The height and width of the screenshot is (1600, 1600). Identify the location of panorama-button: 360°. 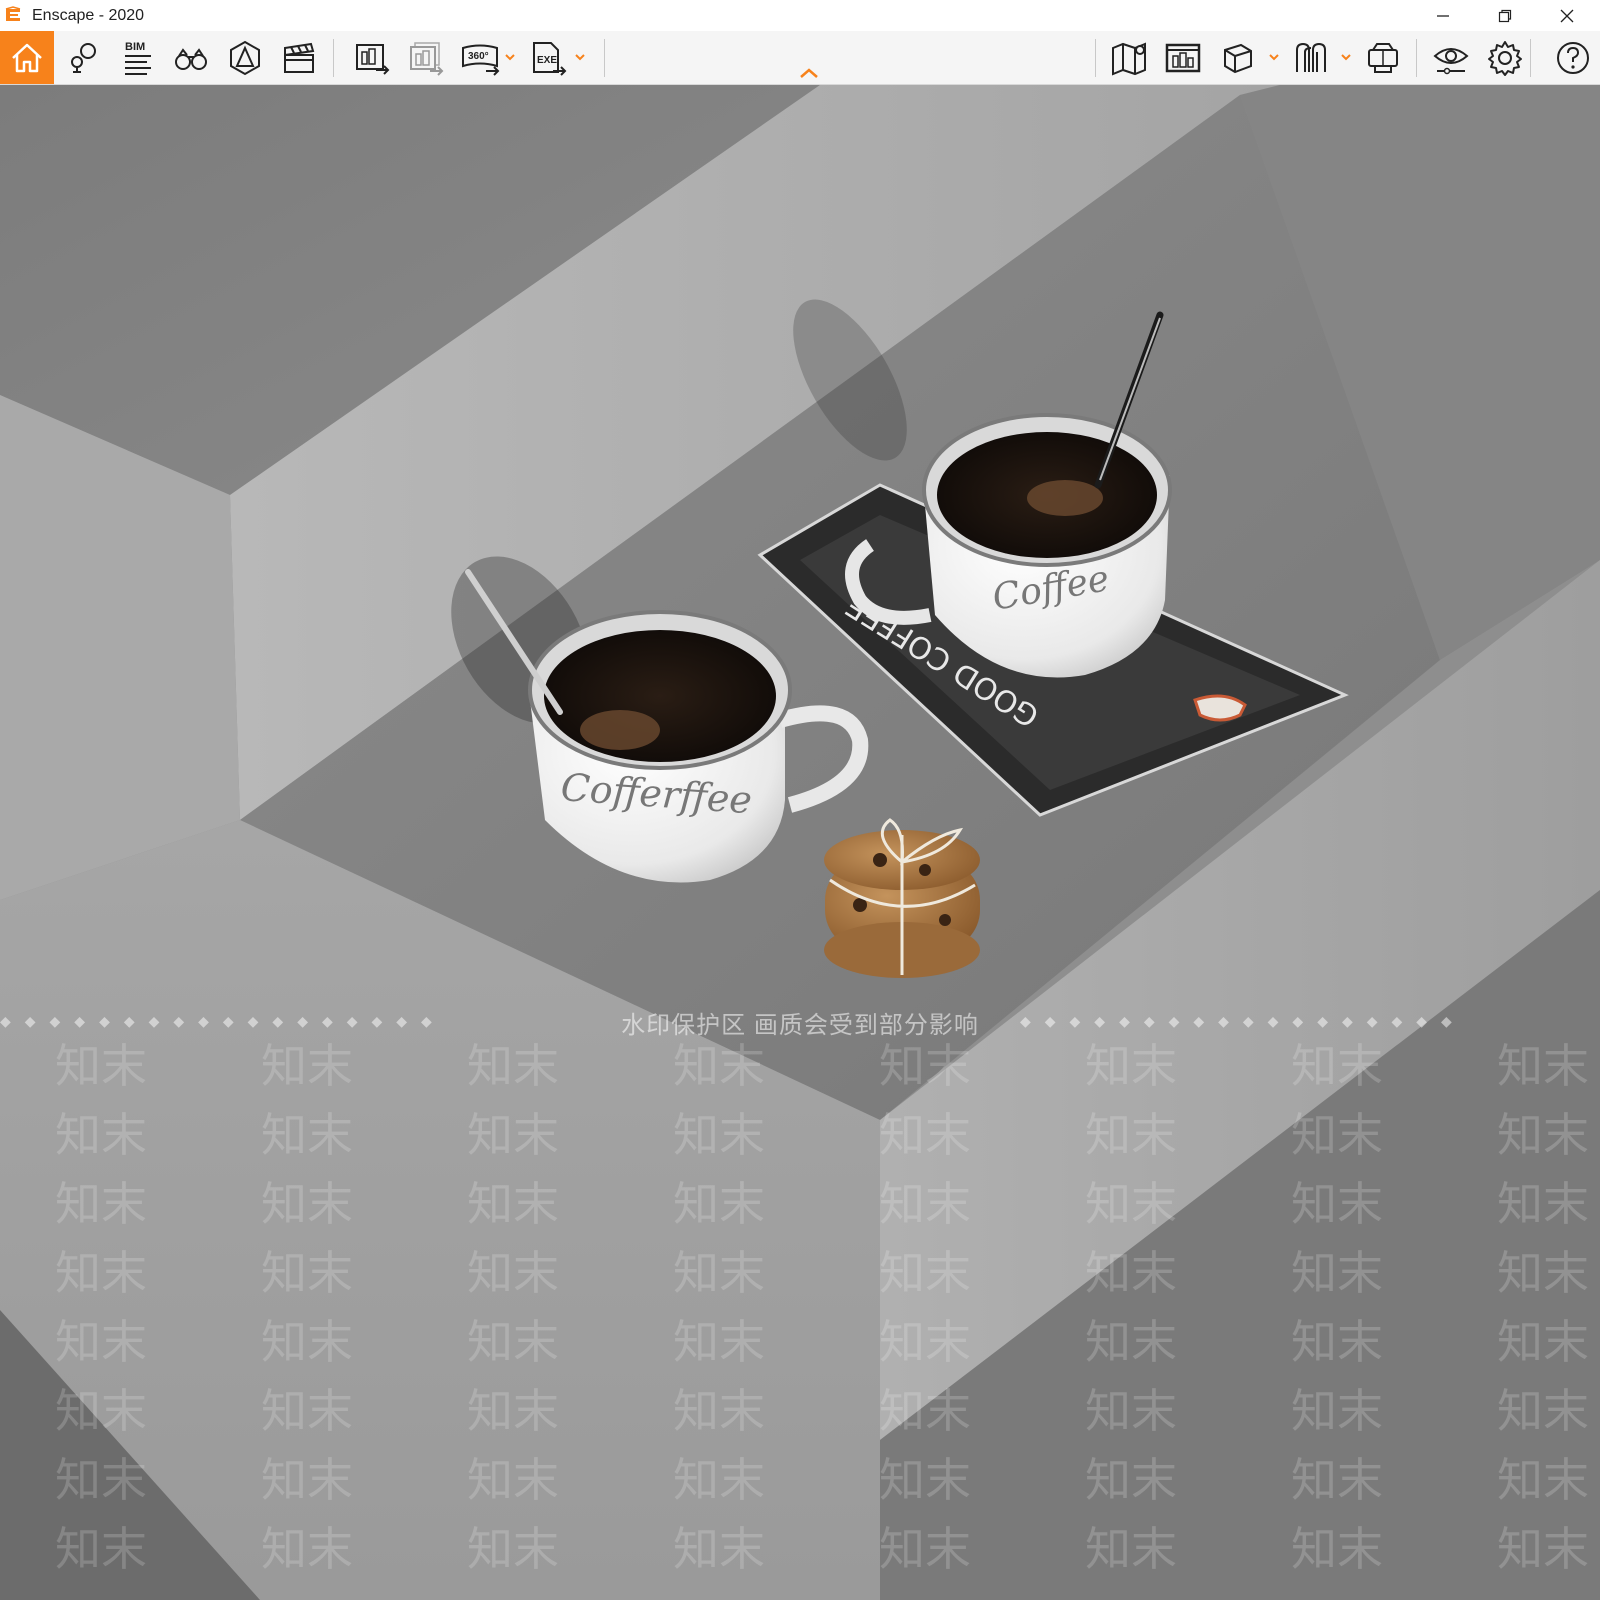
(480, 57).